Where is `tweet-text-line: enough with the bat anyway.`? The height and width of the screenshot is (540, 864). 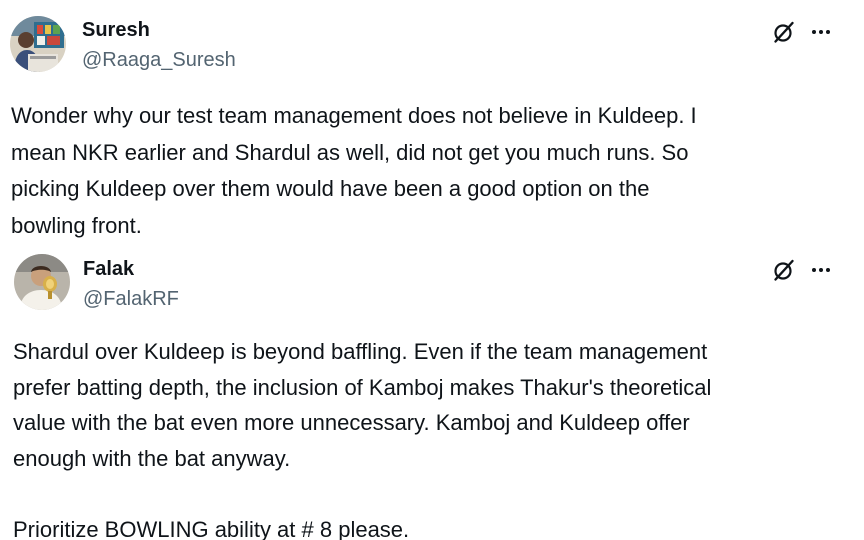
tweet-text-line: enough with the bat anyway. is located at coordinates (152, 458).